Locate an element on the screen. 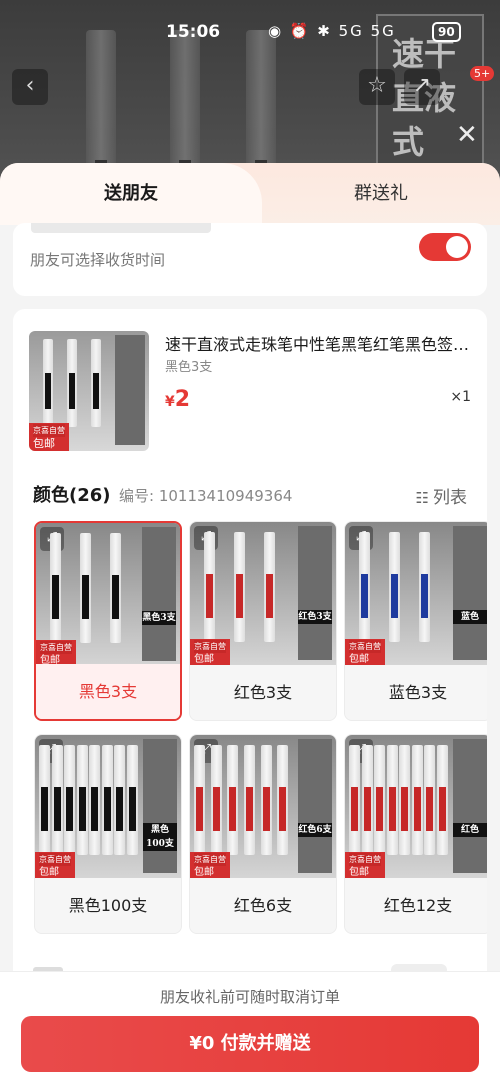 The width and height of the screenshot is (500, 1085). share-button: ↗ is located at coordinates (422, 87).